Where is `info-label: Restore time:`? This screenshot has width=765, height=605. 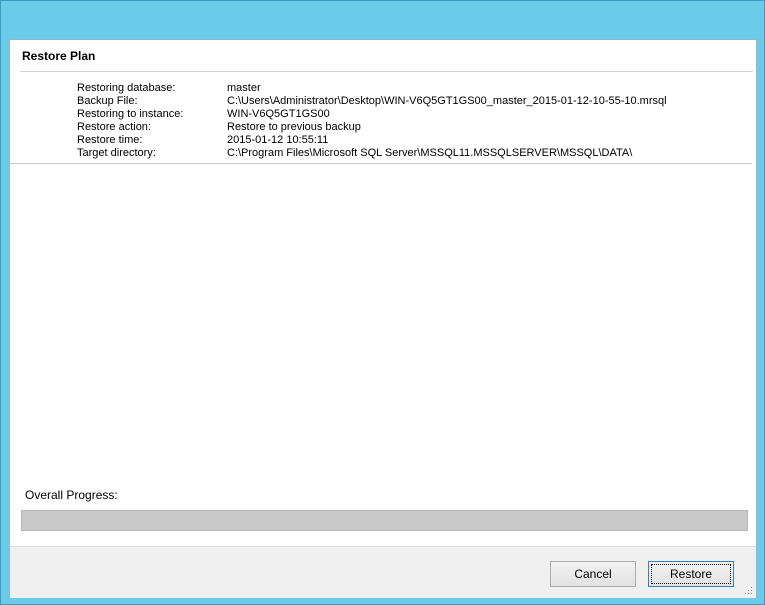 info-label: Restore time: is located at coordinates (110, 140).